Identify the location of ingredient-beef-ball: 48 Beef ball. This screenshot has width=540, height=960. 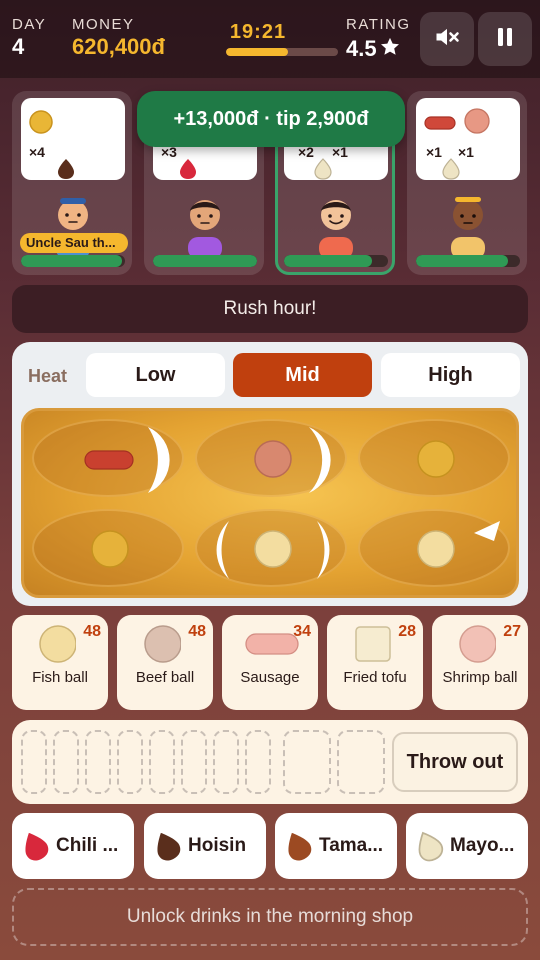
(165, 662).